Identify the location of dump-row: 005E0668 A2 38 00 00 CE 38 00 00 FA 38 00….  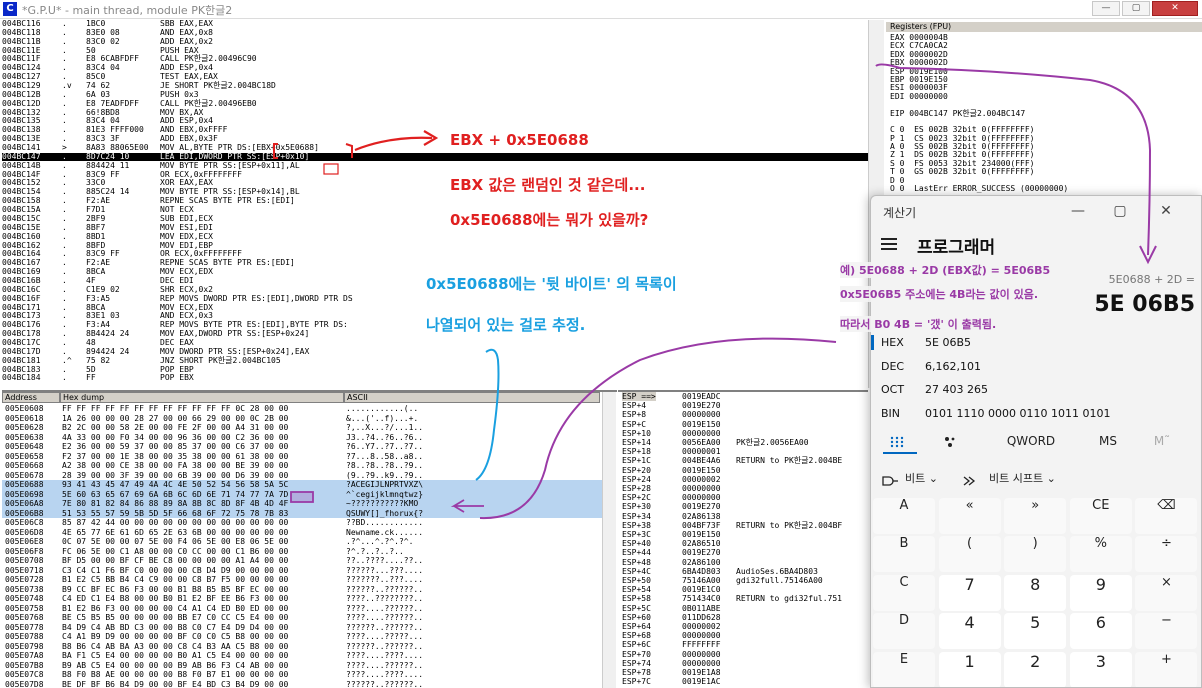
(302, 466).